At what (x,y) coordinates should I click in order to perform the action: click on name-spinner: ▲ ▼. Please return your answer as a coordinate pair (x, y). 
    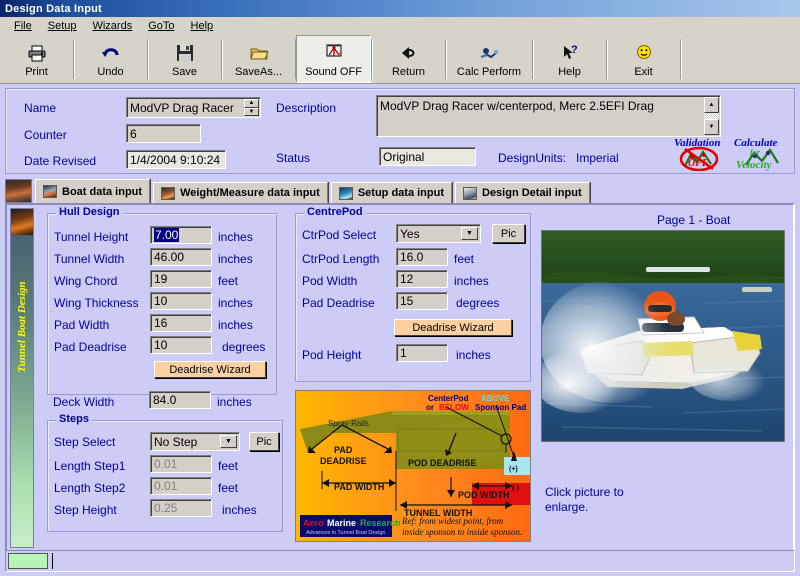
    Looking at the image, I should click on (251, 107).